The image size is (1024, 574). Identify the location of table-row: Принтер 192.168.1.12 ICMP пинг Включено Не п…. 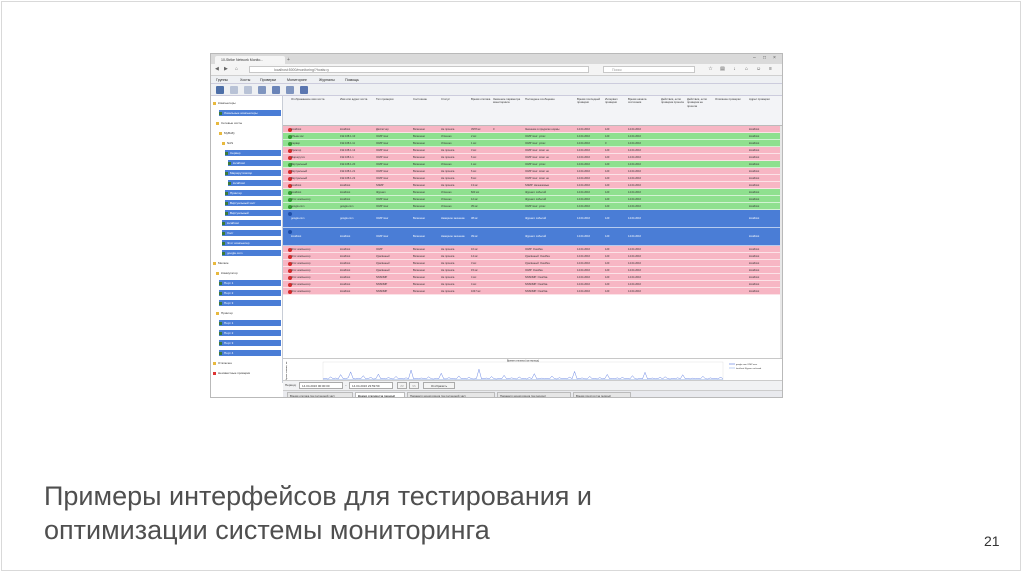
(531, 150).